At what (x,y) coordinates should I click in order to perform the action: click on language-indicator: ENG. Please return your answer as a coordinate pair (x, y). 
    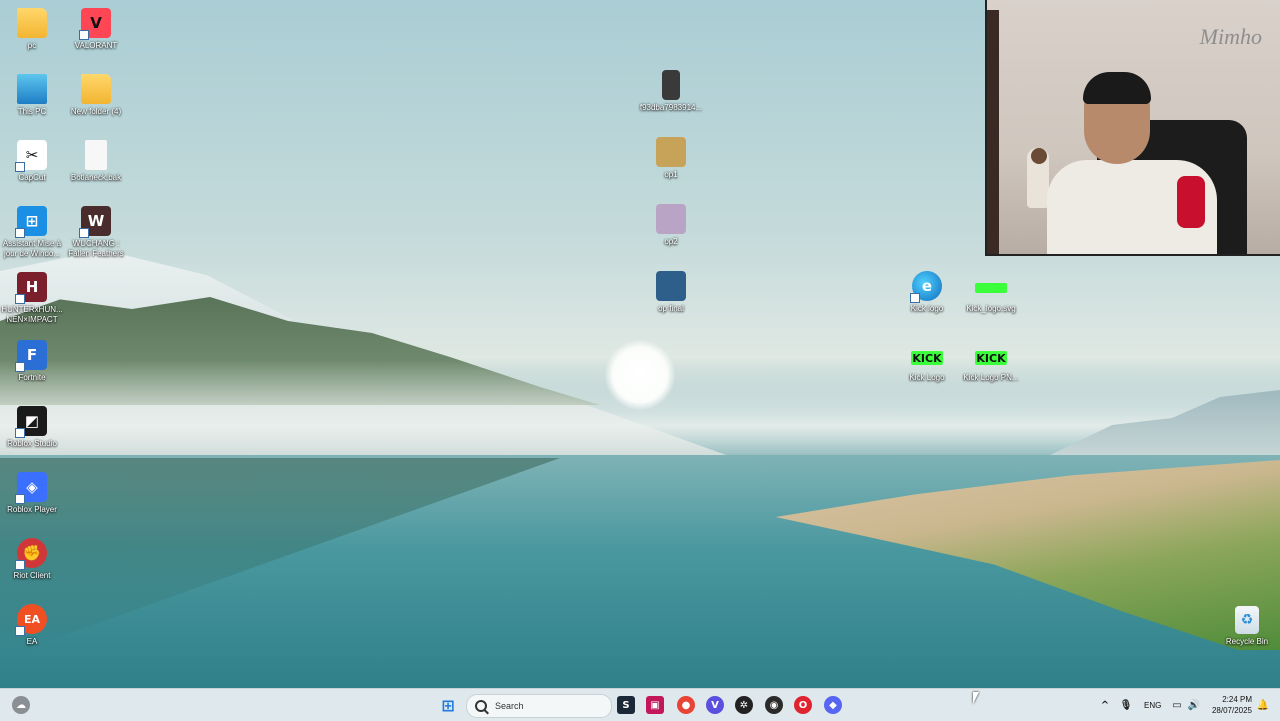
    Looking at the image, I should click on (1152, 705).